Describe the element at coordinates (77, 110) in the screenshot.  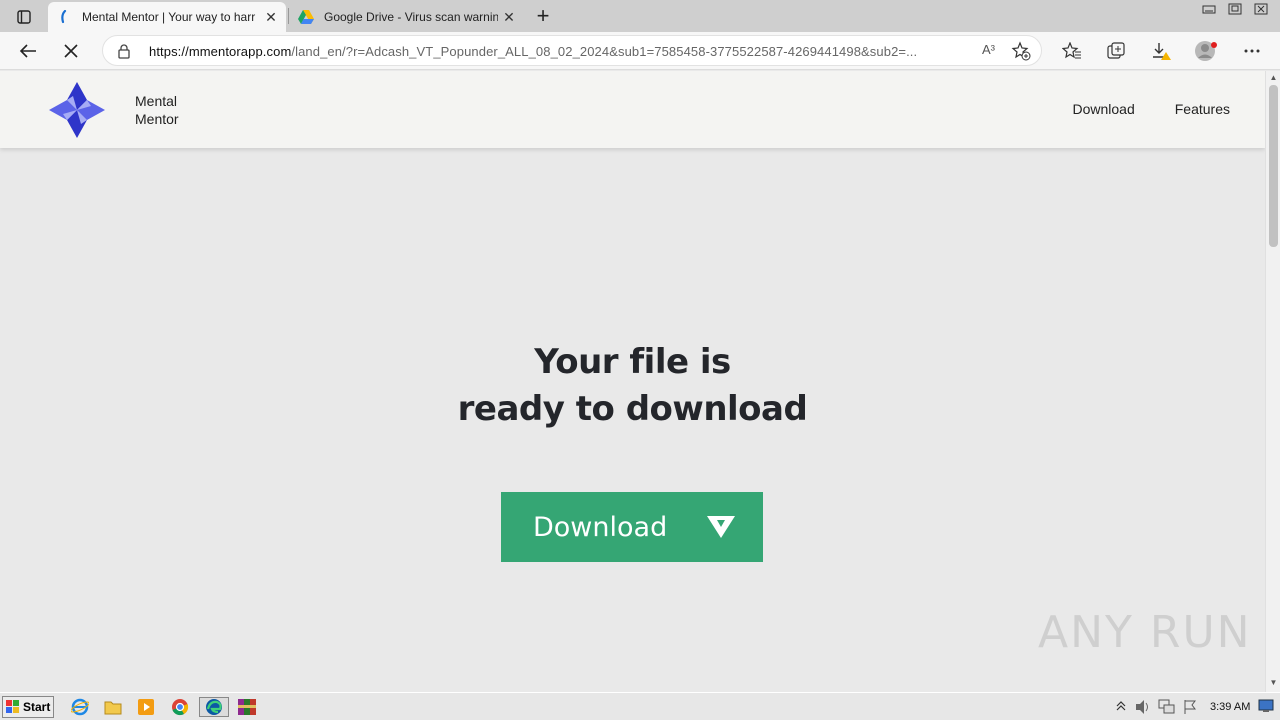
I see `mental-mentor-logo-icon` at that location.